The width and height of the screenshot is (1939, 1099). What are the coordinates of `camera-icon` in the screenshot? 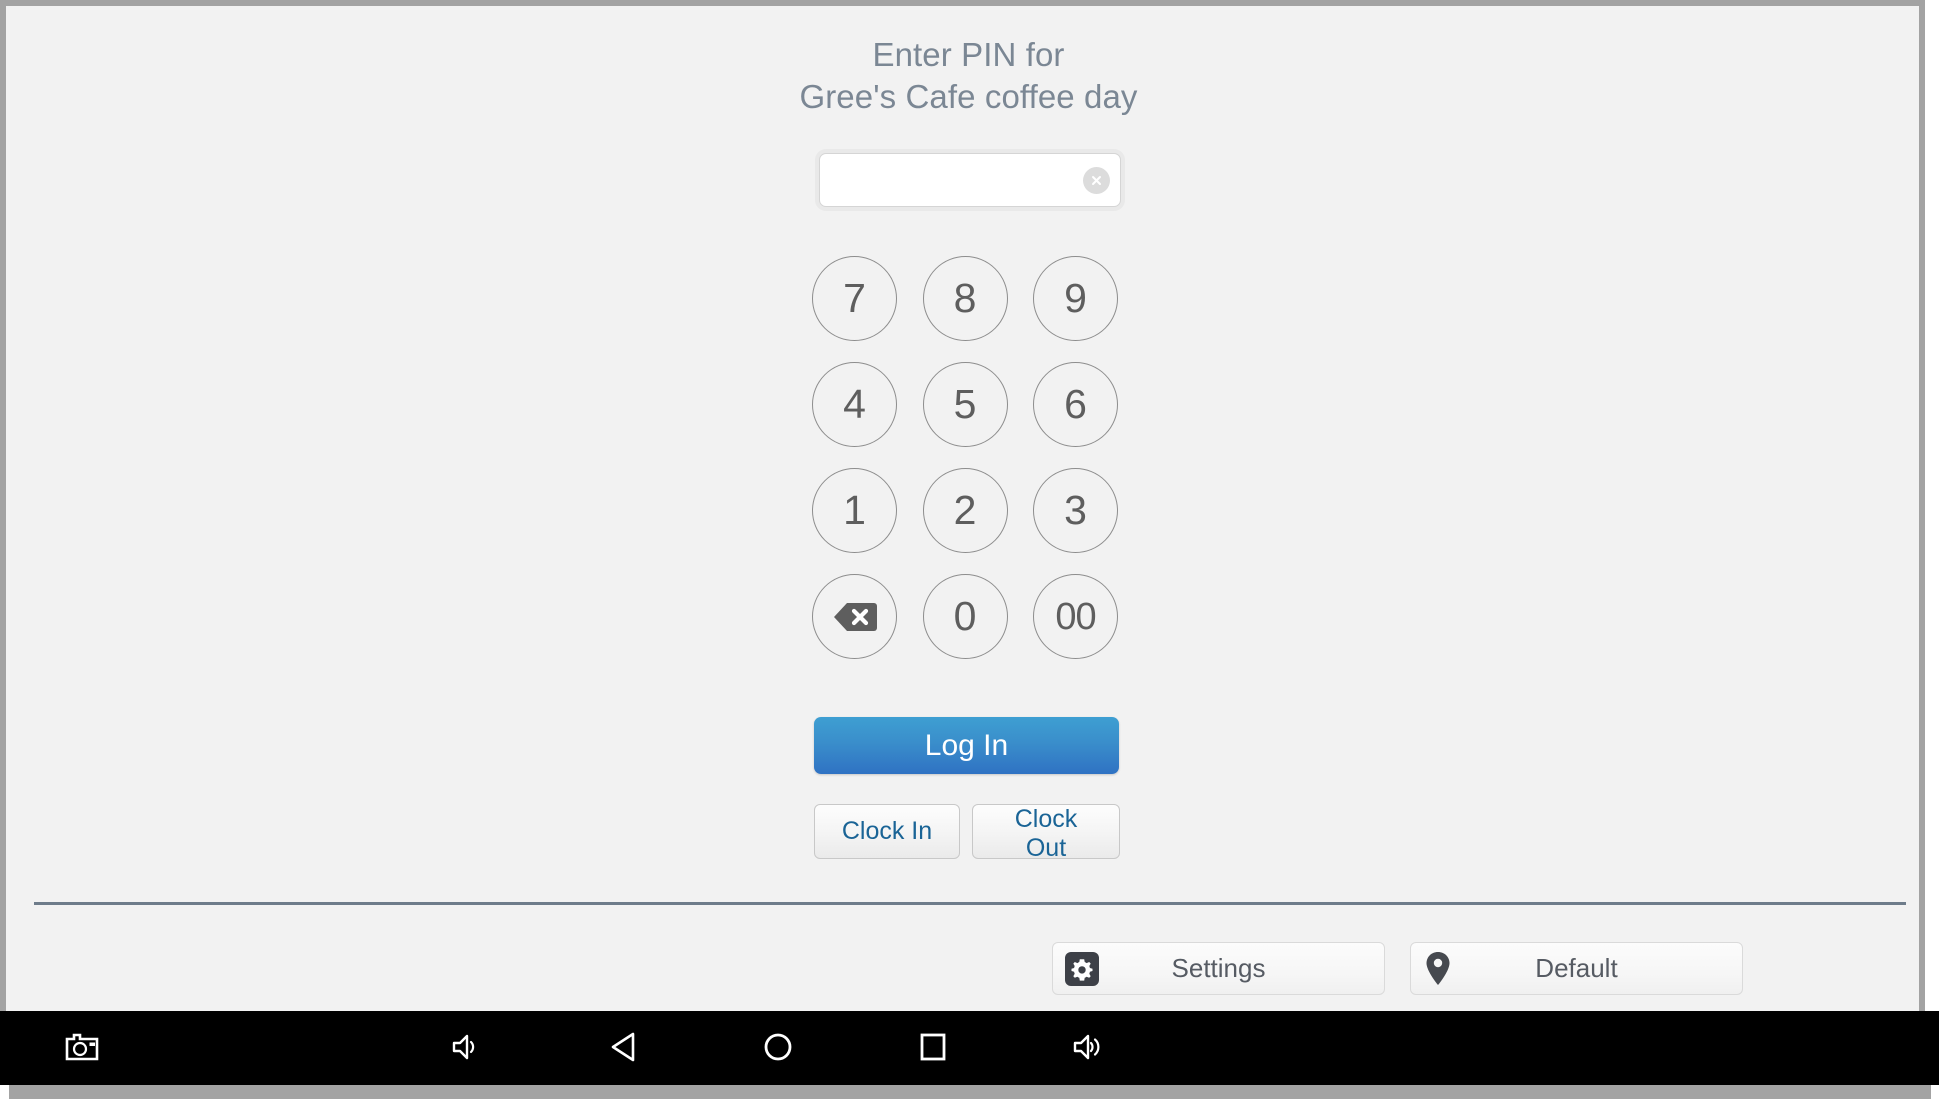 It's located at (82, 1048).